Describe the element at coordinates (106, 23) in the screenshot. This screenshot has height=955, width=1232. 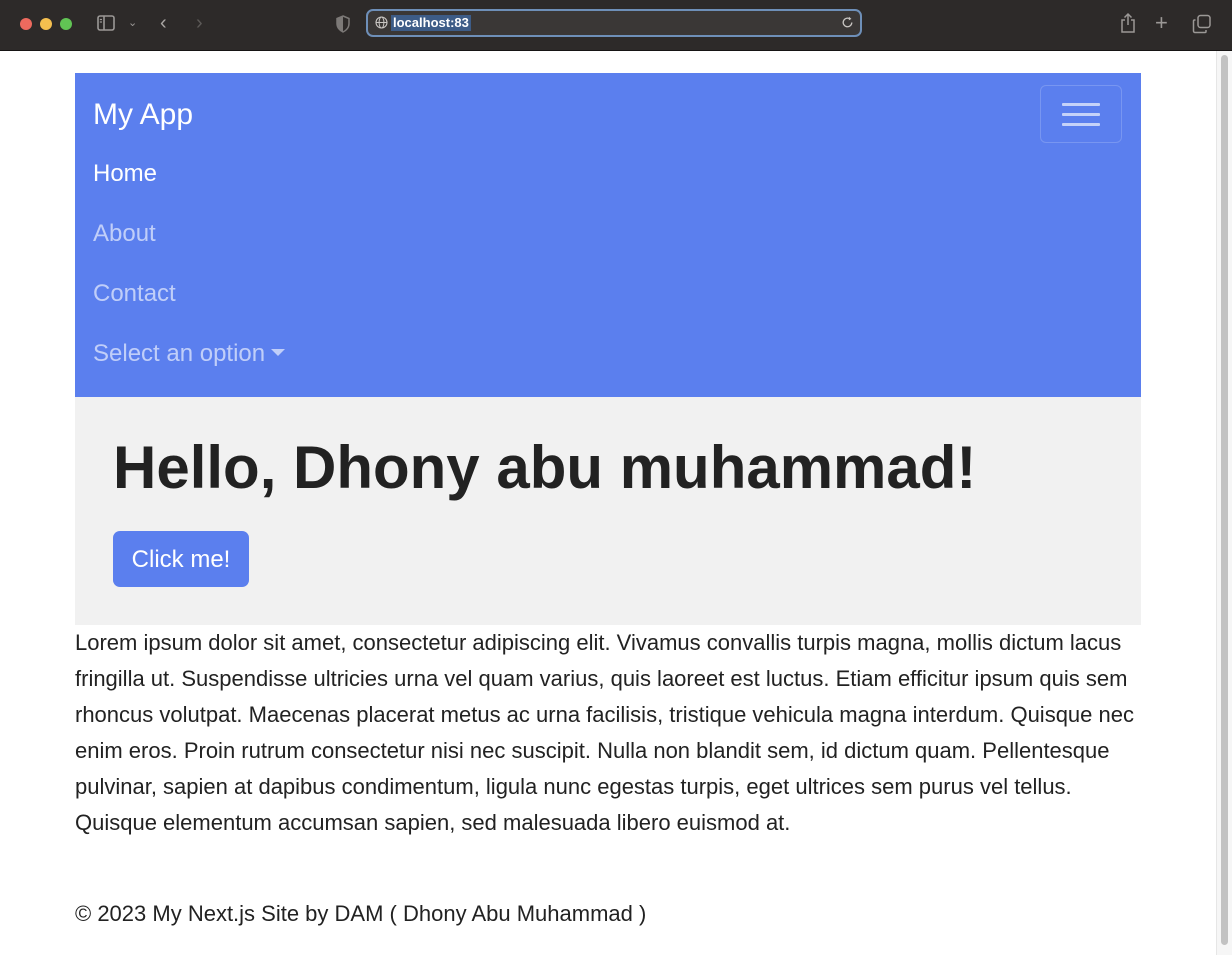
I see `sidebar-toggle-icon` at that location.